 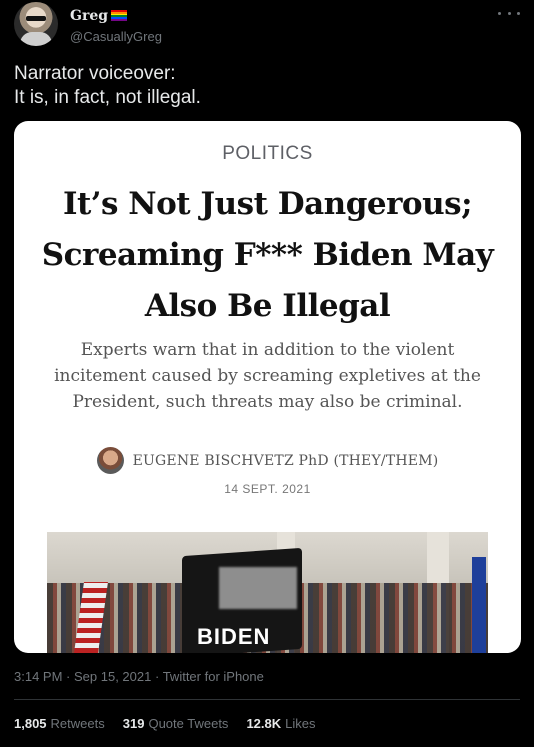 I want to click on tweet-date: Sep 15, 2021, so click(x=112, y=676).